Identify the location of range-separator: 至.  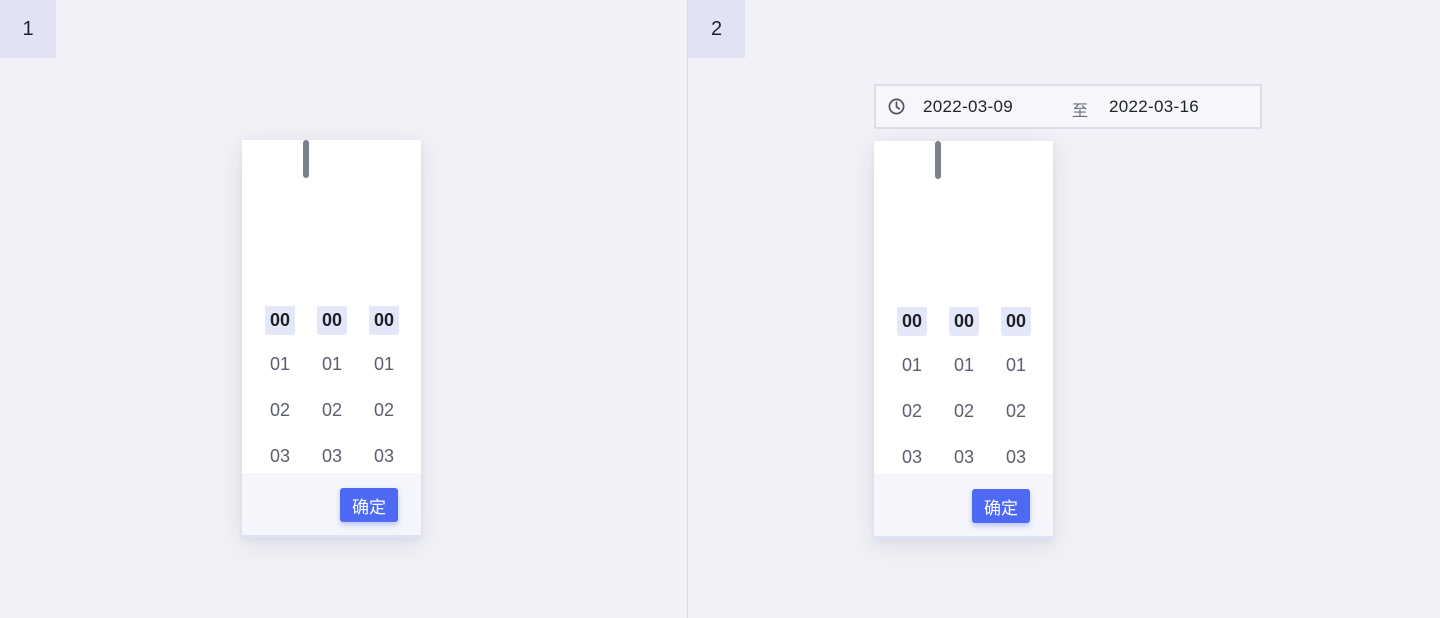
(1080, 110).